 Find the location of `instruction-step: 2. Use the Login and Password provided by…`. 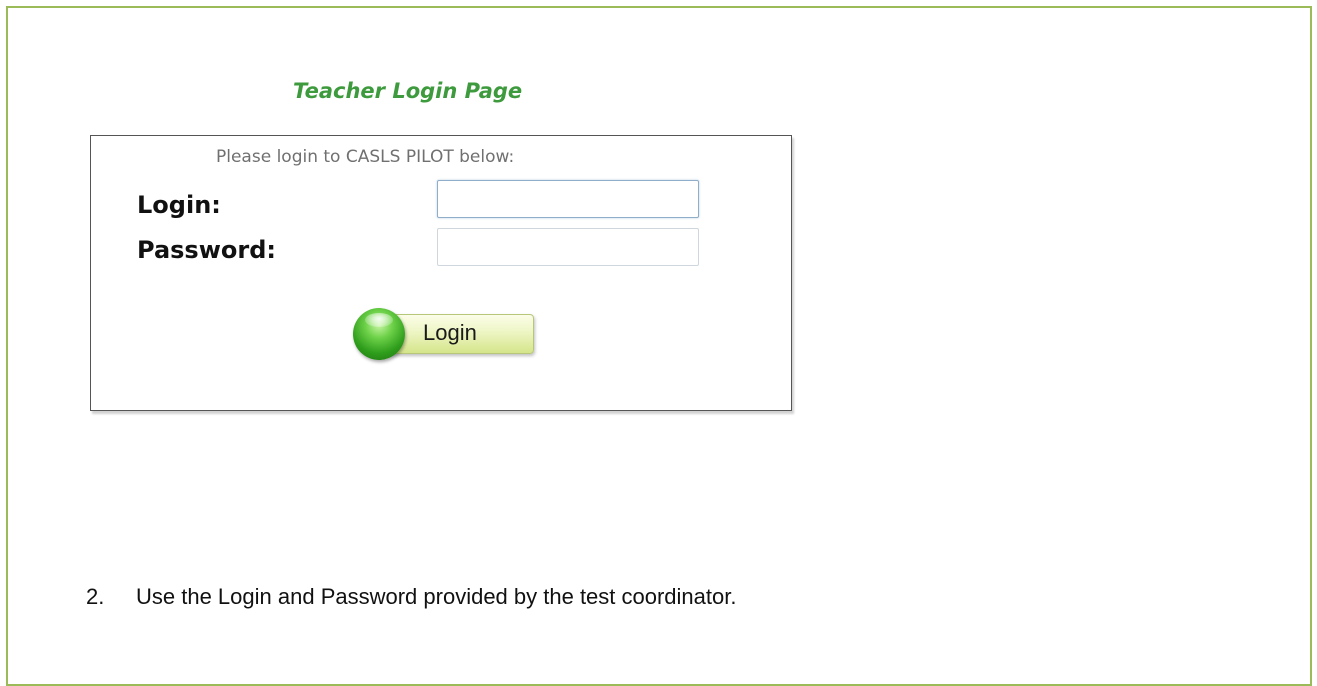

instruction-step: 2. Use the Login and Password provided by… is located at coordinates (411, 597).